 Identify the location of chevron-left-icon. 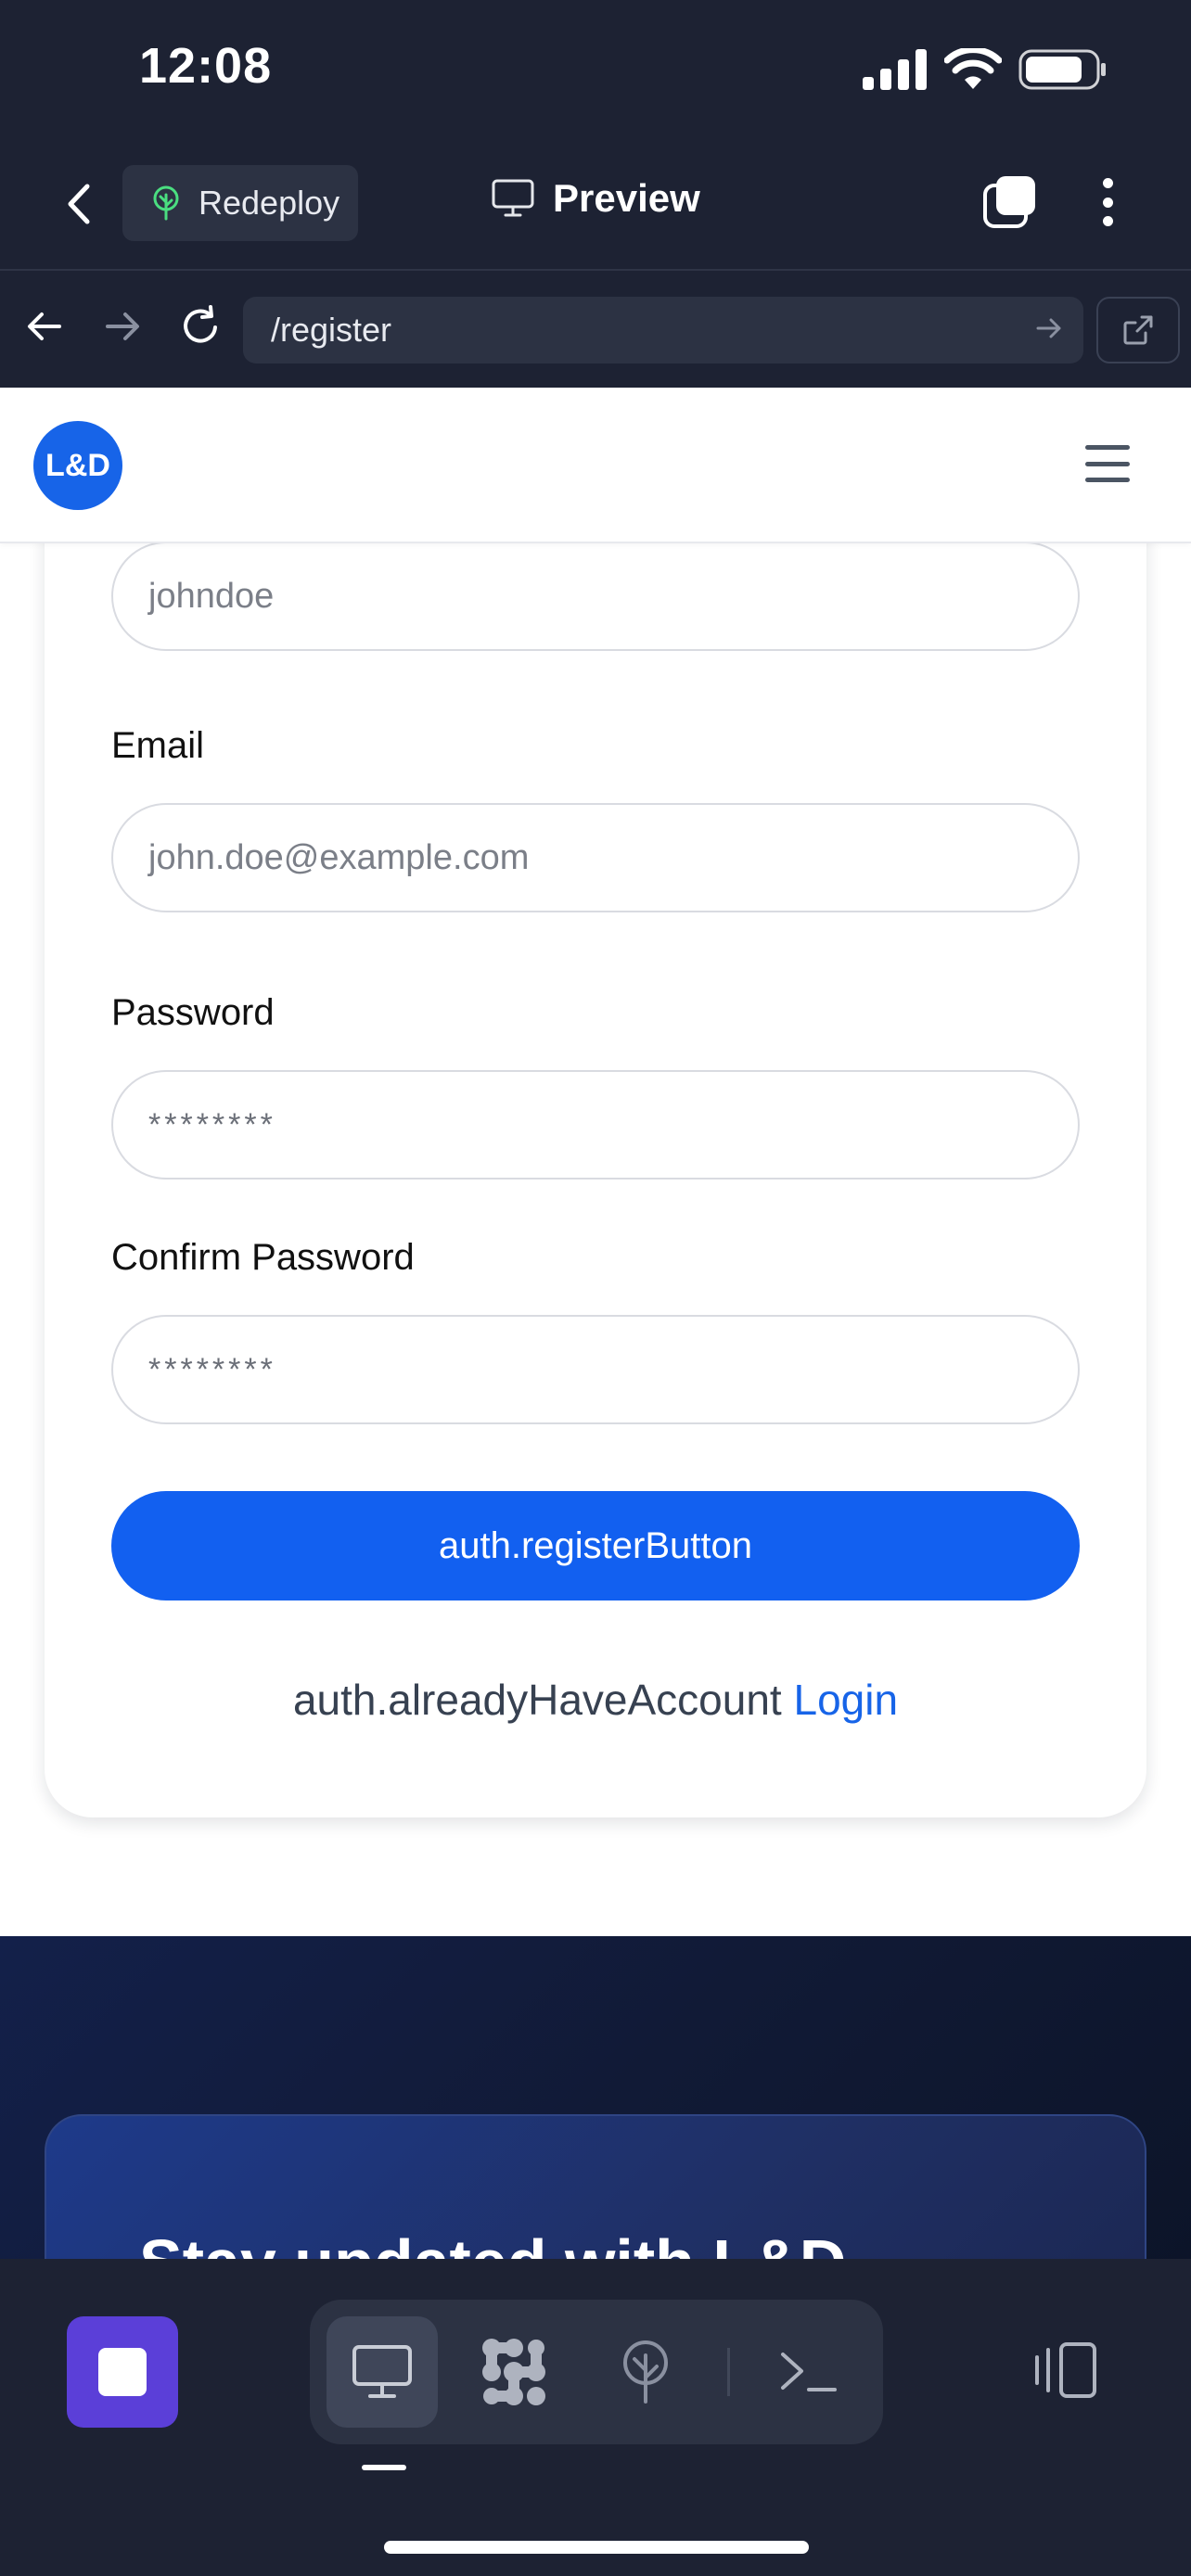
(79, 204).